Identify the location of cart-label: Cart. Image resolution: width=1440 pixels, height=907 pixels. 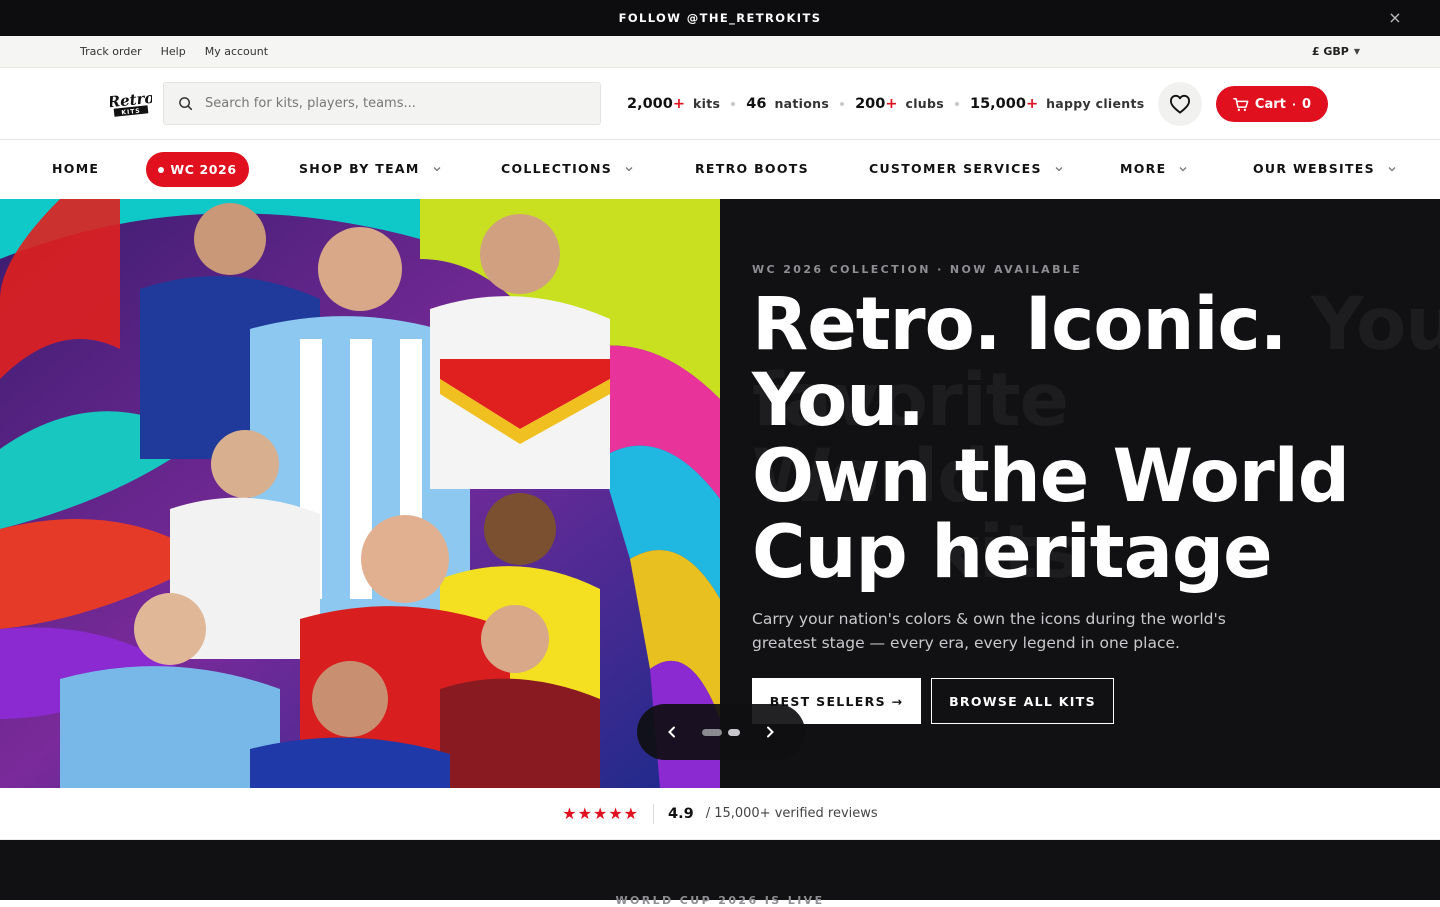
(1270, 104).